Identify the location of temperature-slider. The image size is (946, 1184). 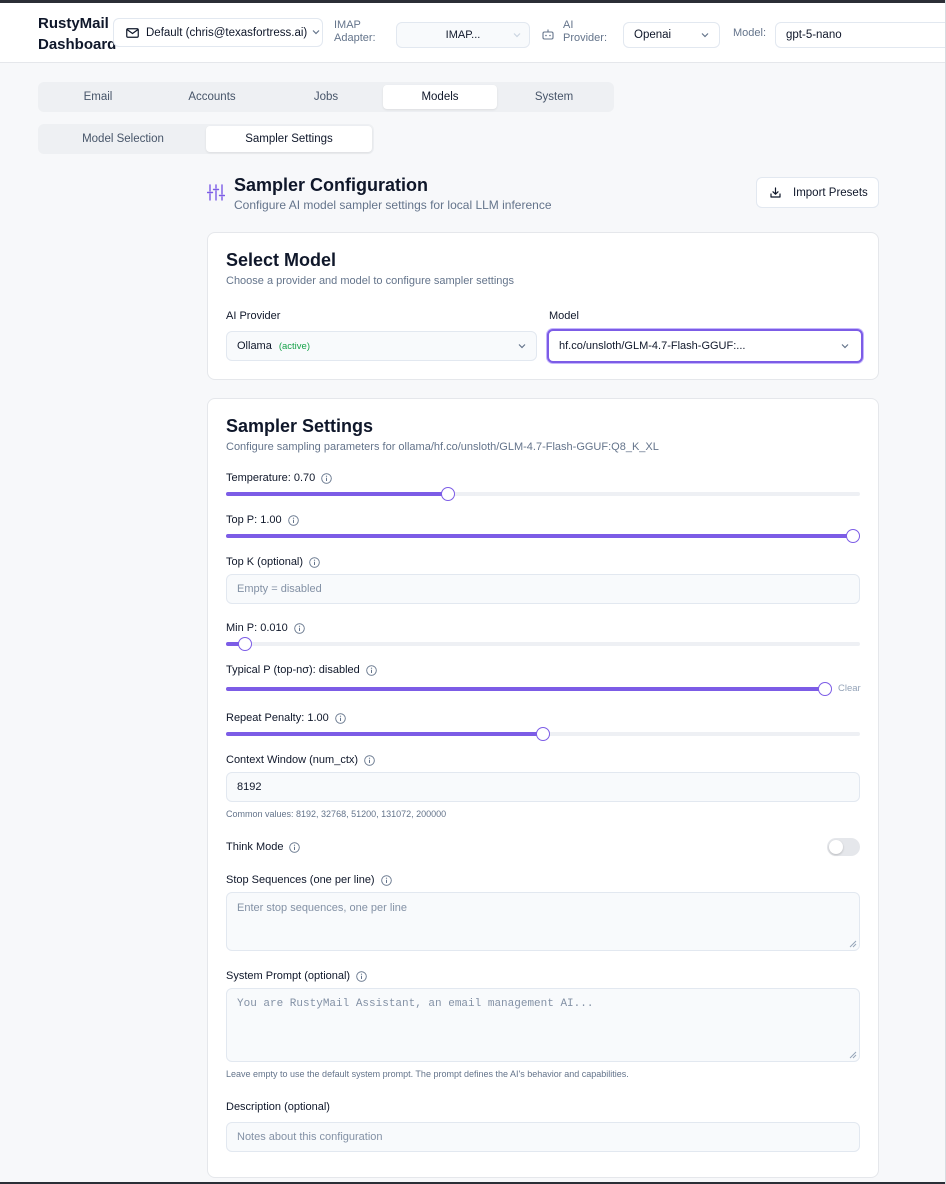
(543, 494).